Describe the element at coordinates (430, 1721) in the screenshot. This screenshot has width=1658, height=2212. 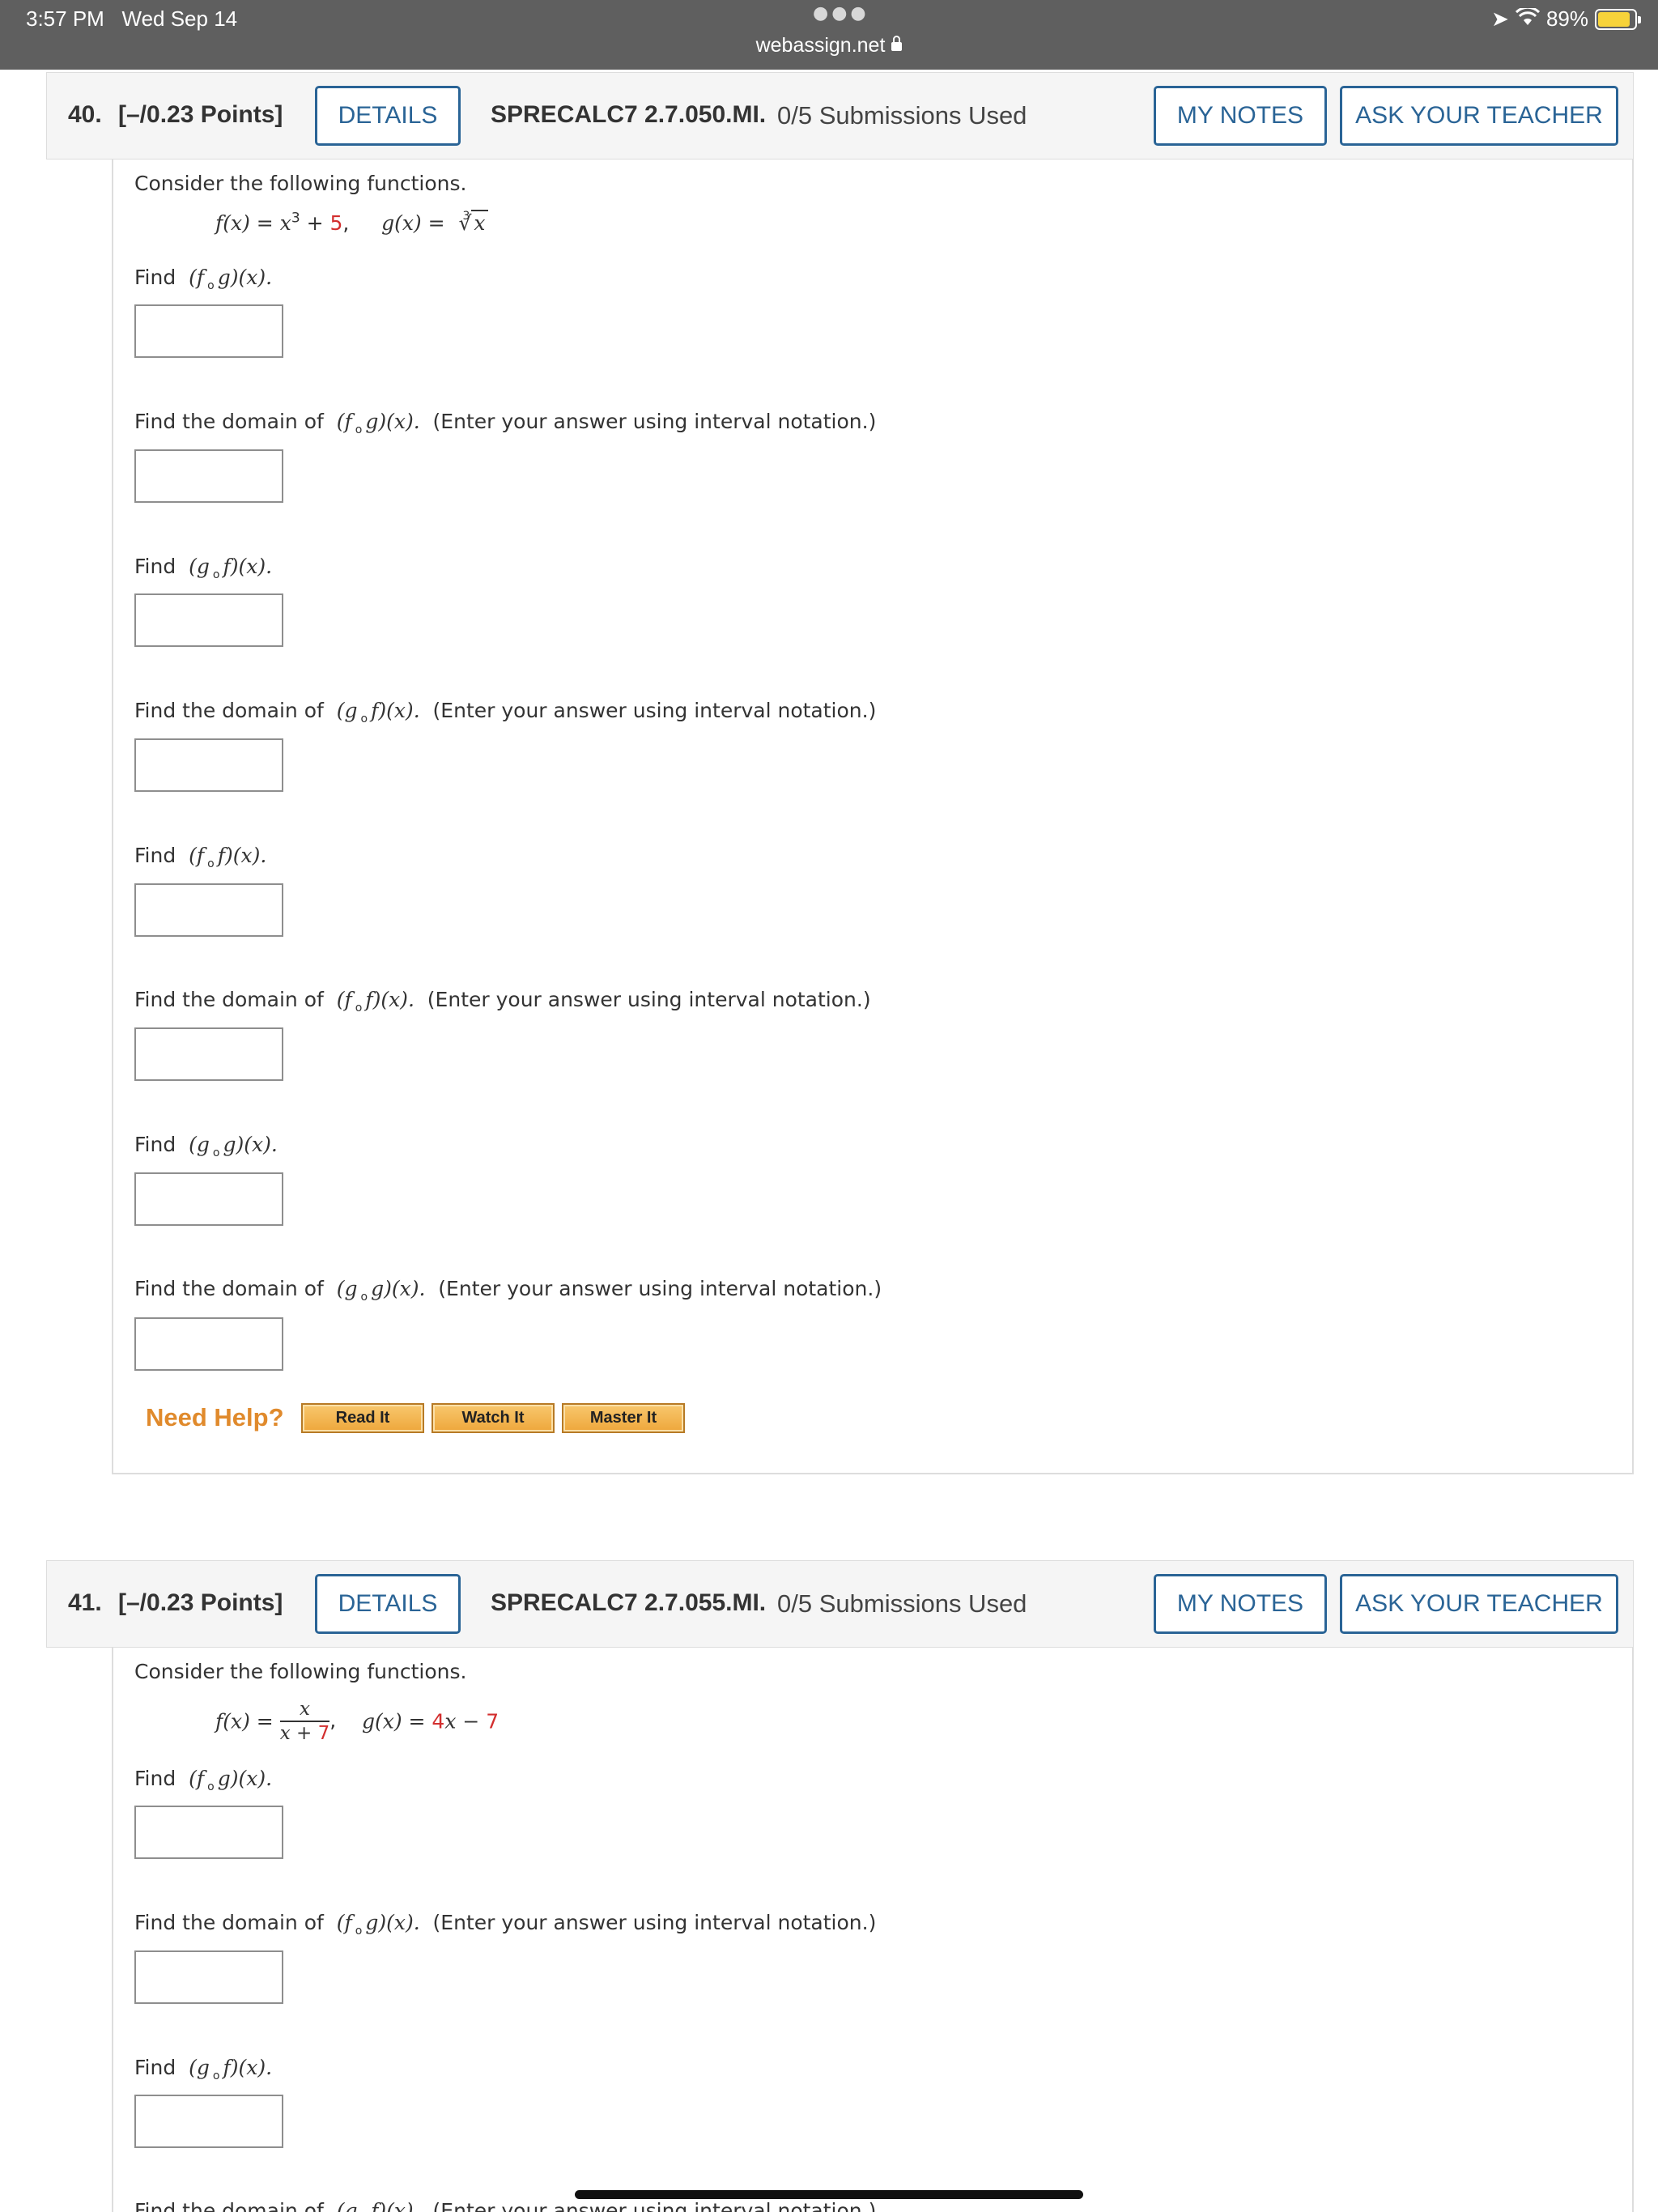
I see `g-definition: g(x) = 4x − 7` at that location.